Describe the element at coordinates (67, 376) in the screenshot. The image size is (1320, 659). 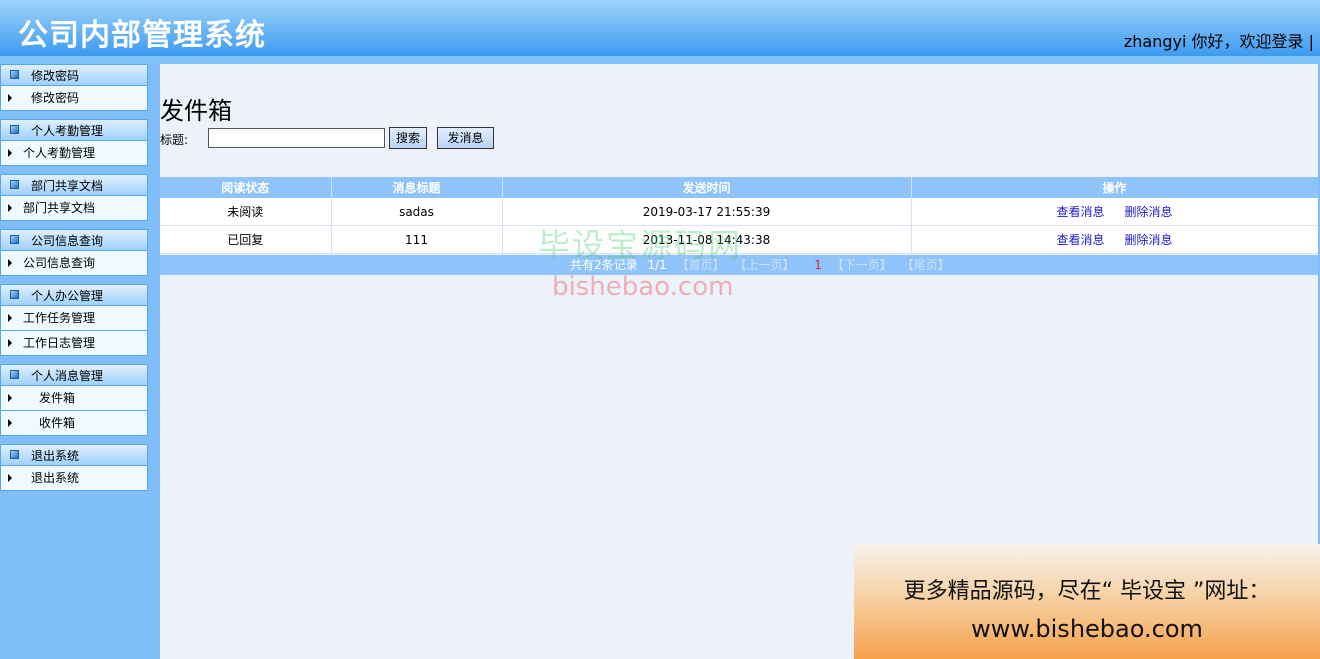
I see `menu-header-label: 个人消息管理` at that location.